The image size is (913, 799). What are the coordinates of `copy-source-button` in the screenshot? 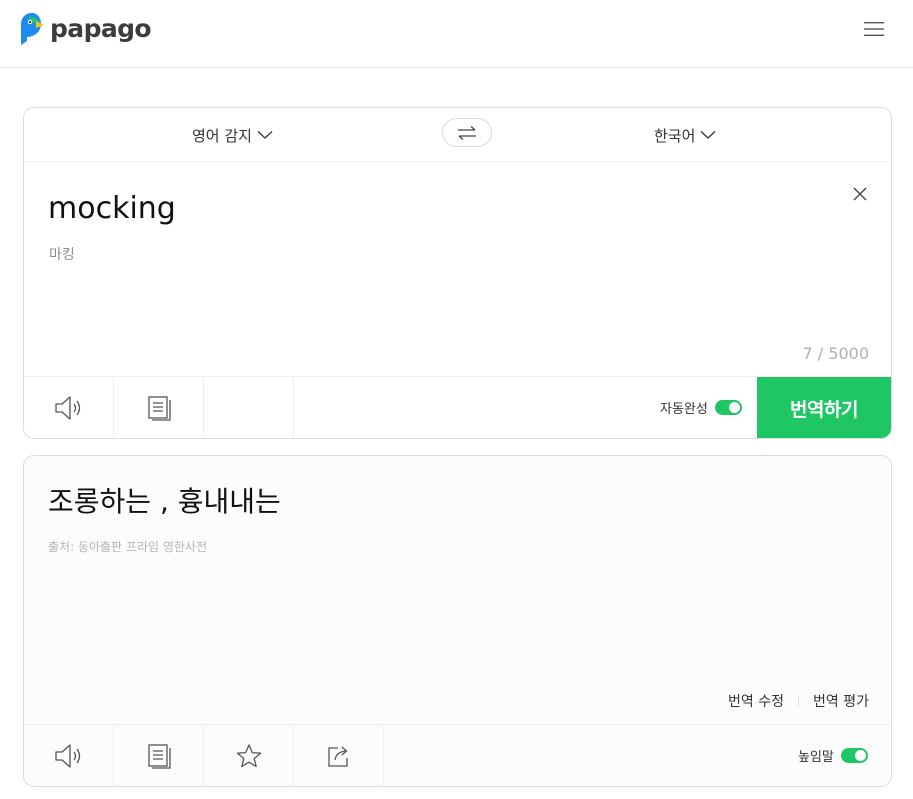 It's located at (159, 407).